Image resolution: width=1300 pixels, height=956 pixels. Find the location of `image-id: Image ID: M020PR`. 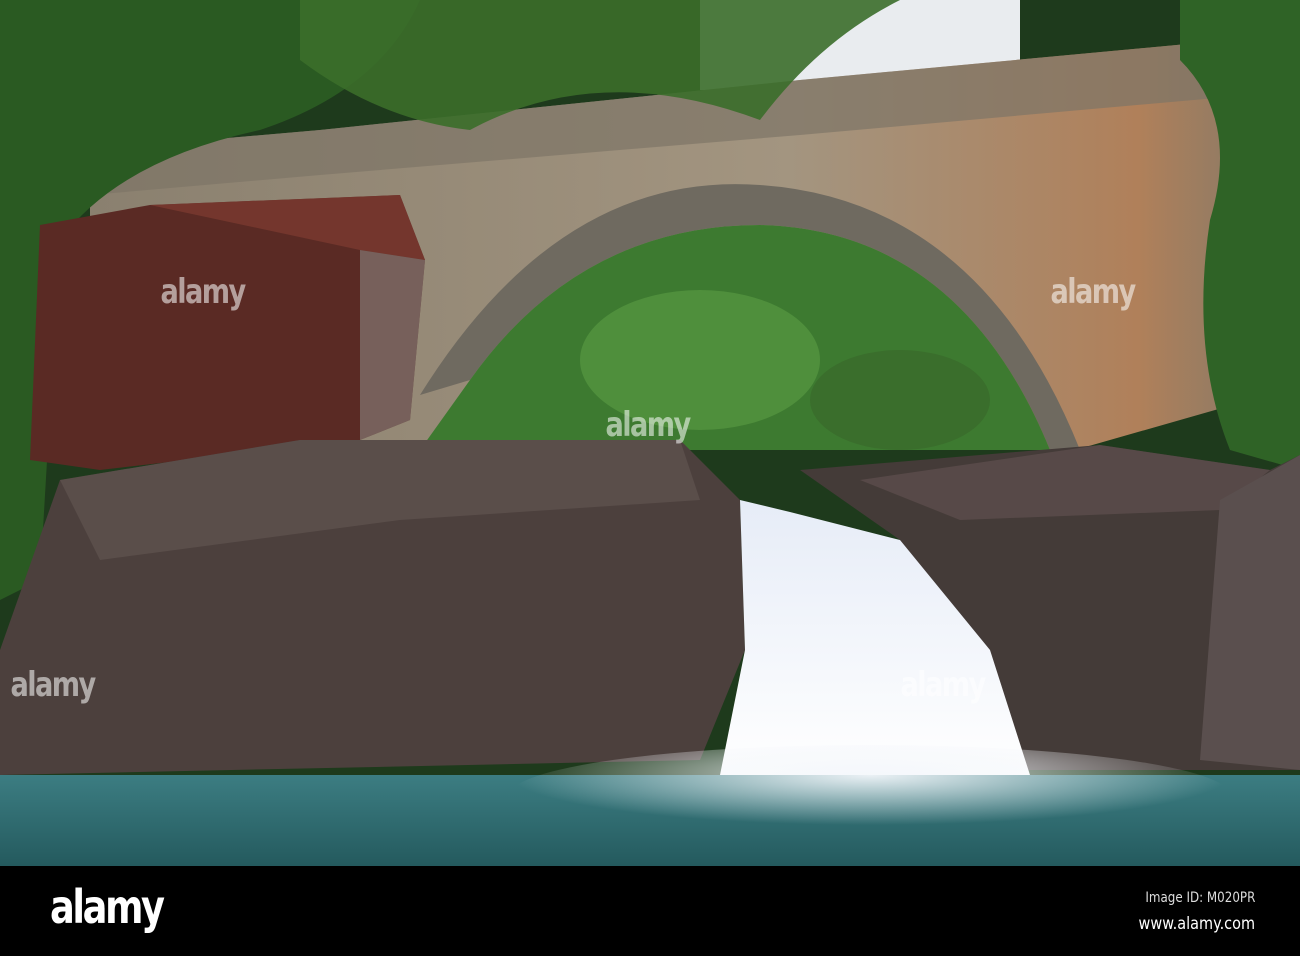

image-id: Image ID: M020PR is located at coordinates (1200, 898).